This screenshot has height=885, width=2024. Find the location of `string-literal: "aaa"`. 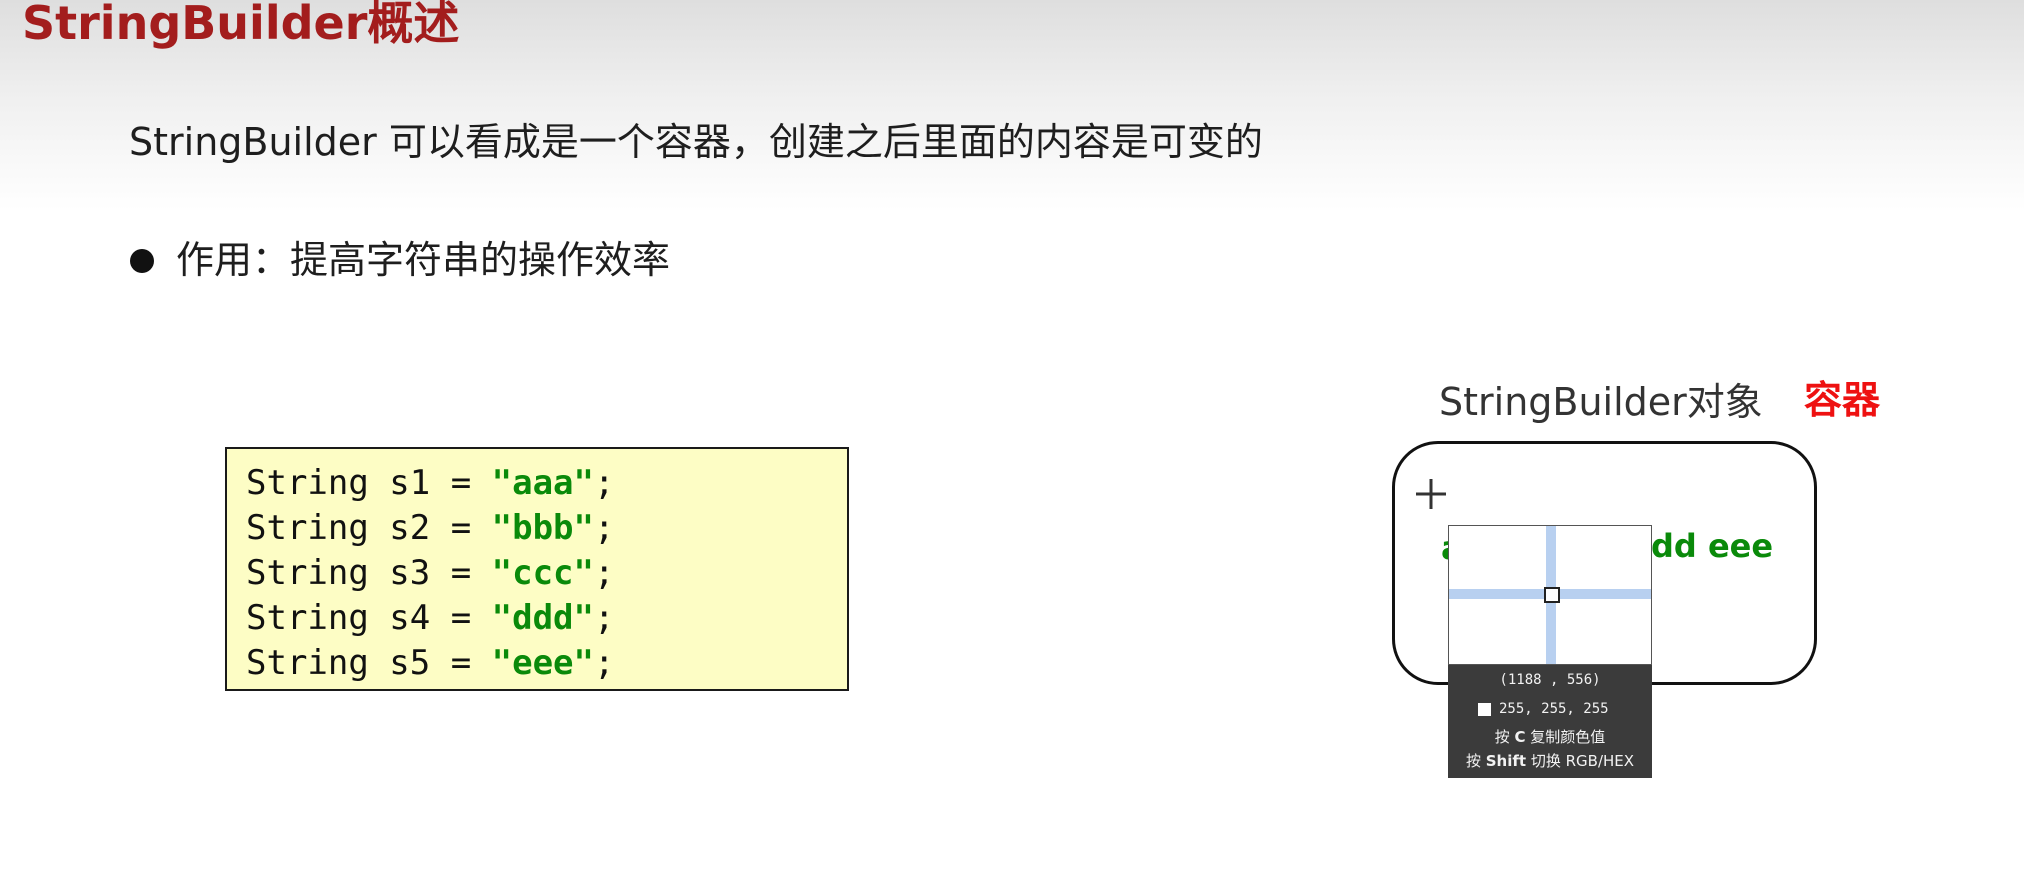

string-literal: "aaa" is located at coordinates (542, 483).